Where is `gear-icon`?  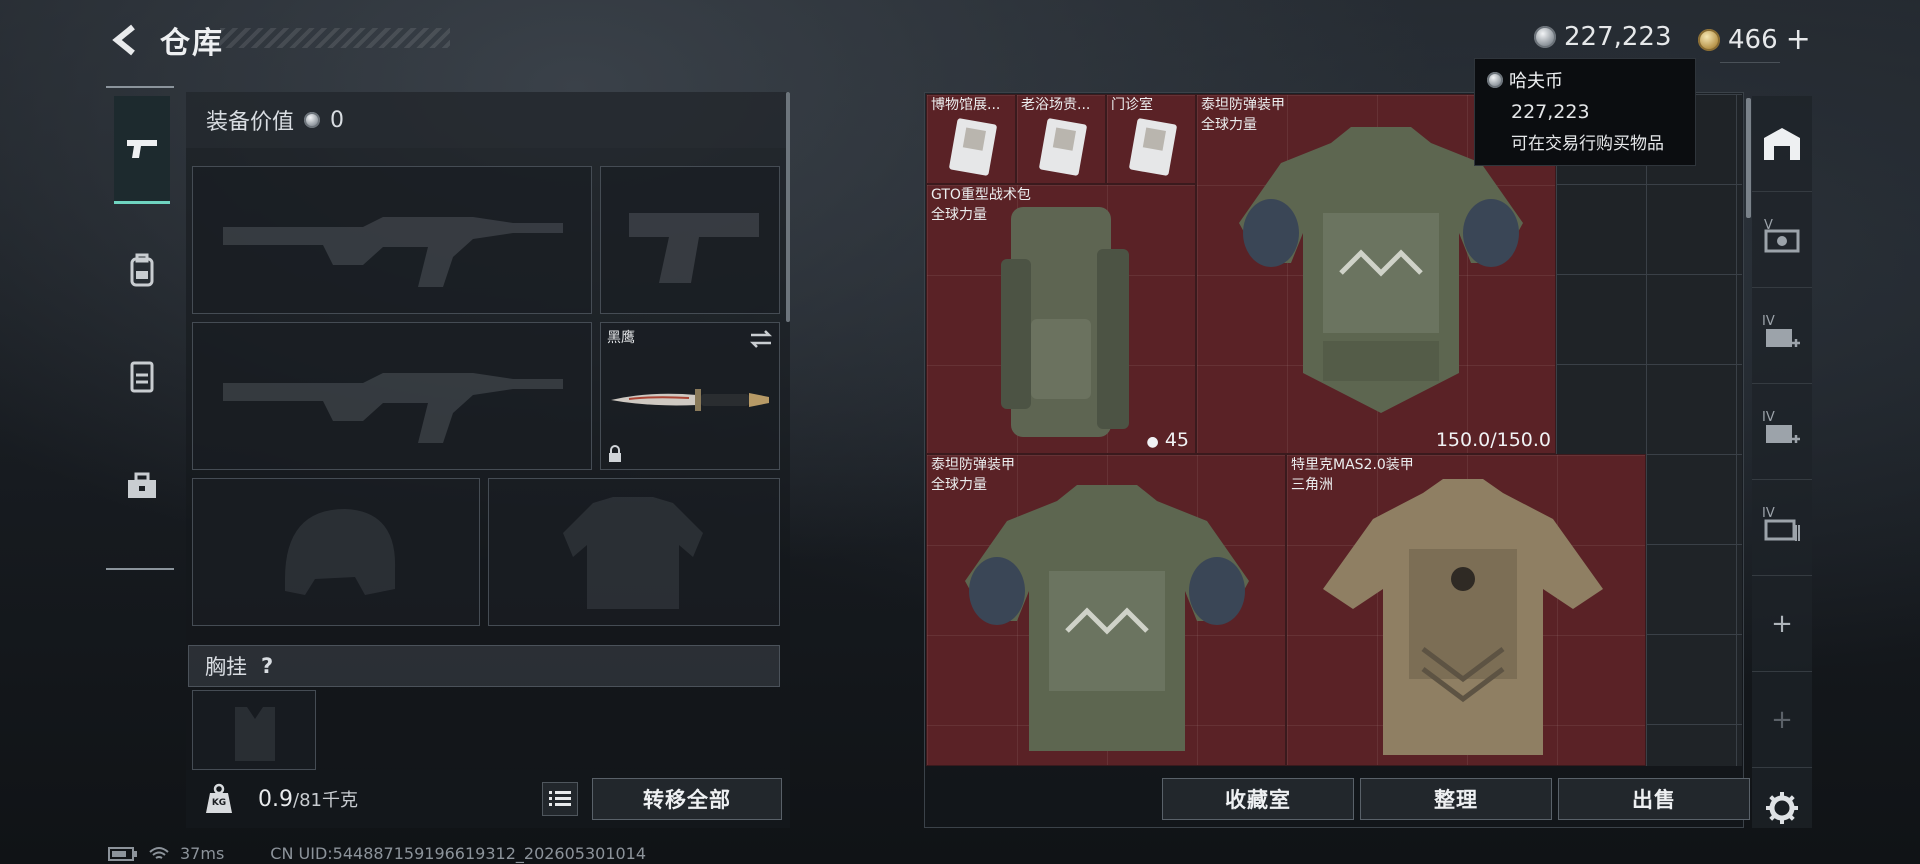 gear-icon is located at coordinates (1782, 808).